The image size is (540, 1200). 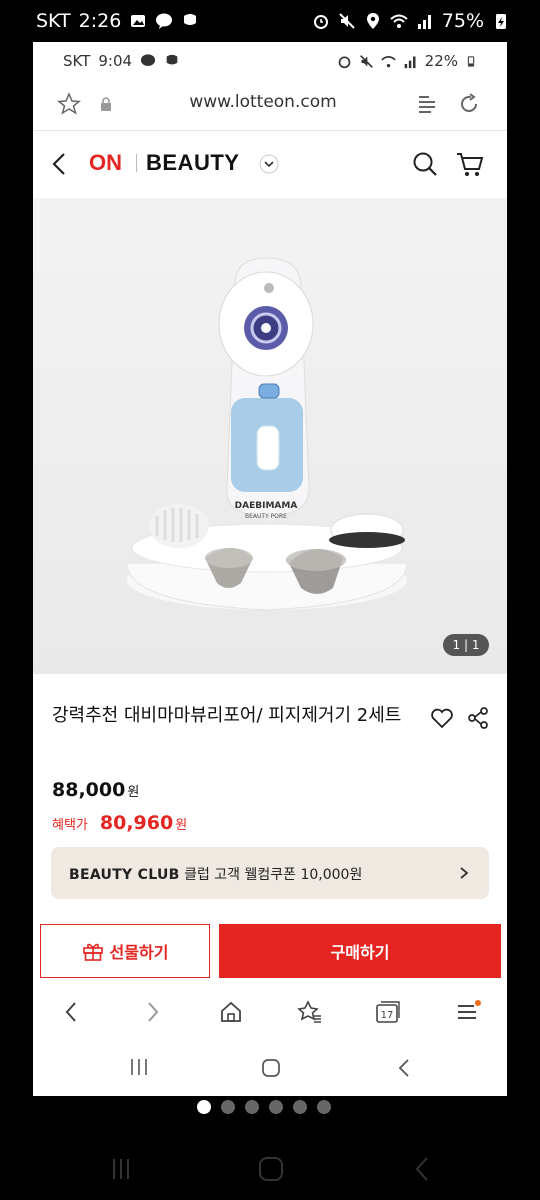 I want to click on purchase-actions: 선물하기 구매하기, so click(x=270, y=951).